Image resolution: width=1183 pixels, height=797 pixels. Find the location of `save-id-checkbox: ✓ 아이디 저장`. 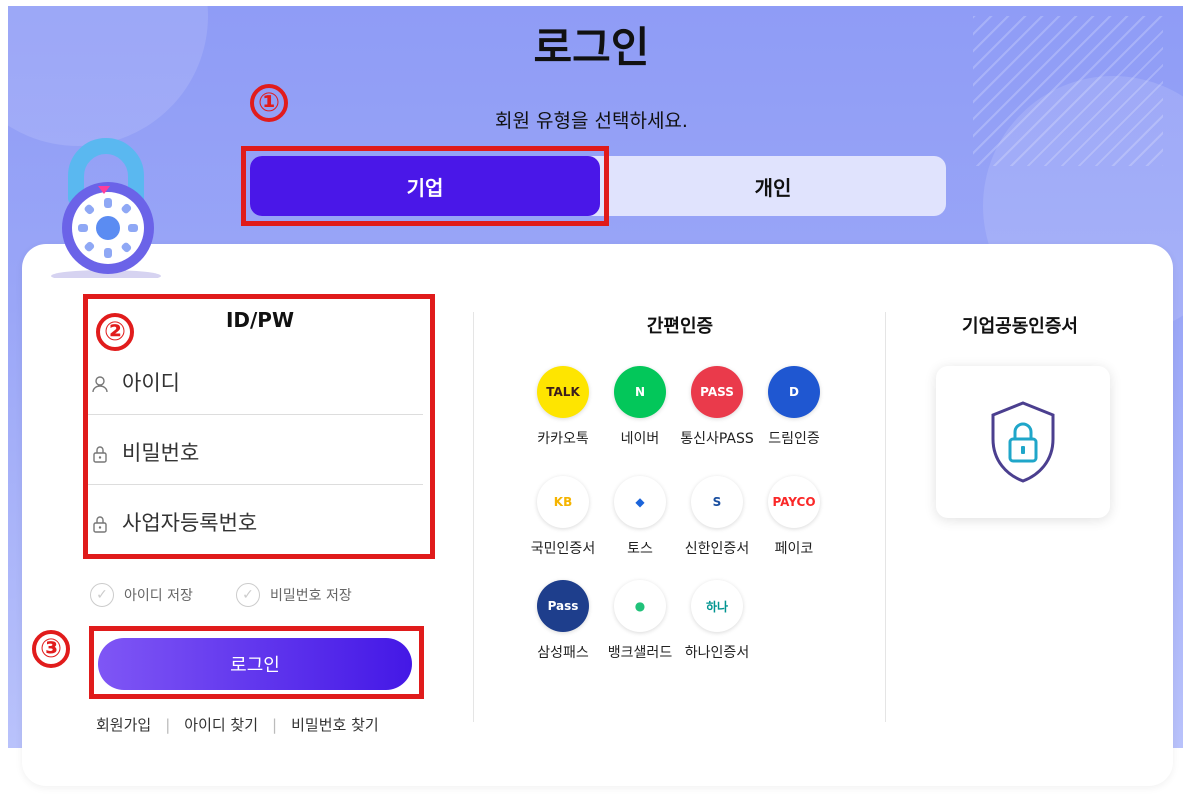

save-id-checkbox: ✓ 아이디 저장 is located at coordinates (141, 595).